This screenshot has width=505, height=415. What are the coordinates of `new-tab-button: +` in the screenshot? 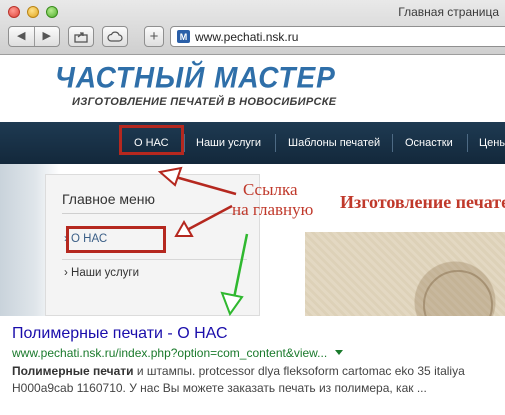 It's located at (154, 36).